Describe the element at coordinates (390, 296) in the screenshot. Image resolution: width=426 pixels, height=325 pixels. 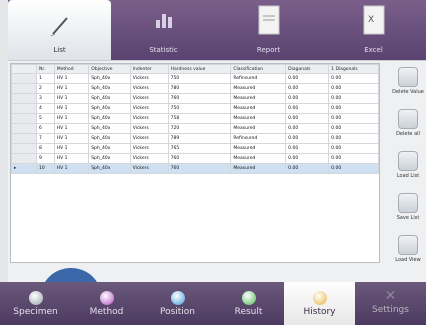
I see `settings-icon: ✕` at that location.